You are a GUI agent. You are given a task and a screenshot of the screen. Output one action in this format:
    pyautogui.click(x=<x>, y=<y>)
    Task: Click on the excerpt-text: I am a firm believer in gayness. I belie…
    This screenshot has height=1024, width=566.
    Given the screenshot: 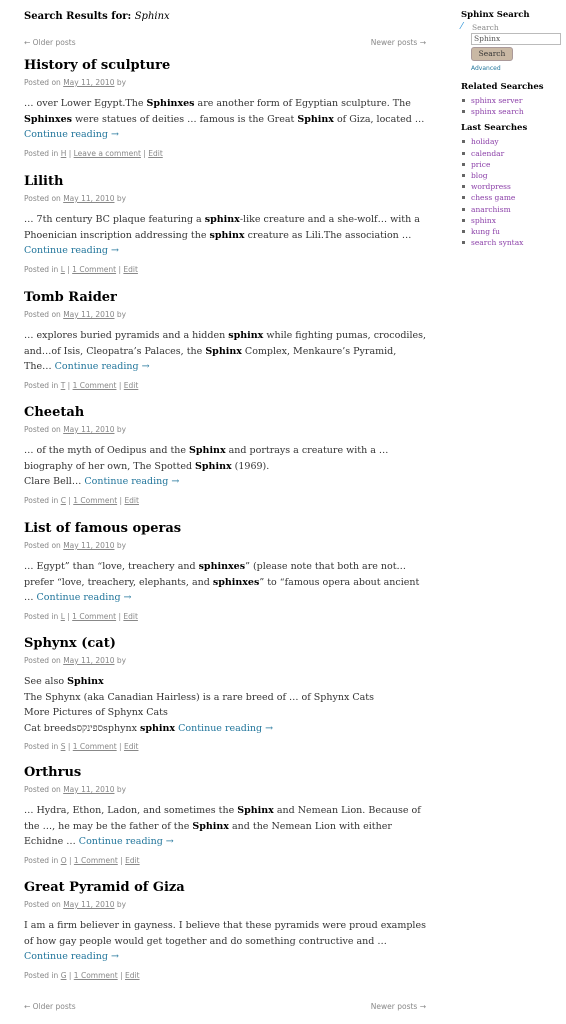 What is the action you would take?
    pyautogui.click(x=225, y=933)
    